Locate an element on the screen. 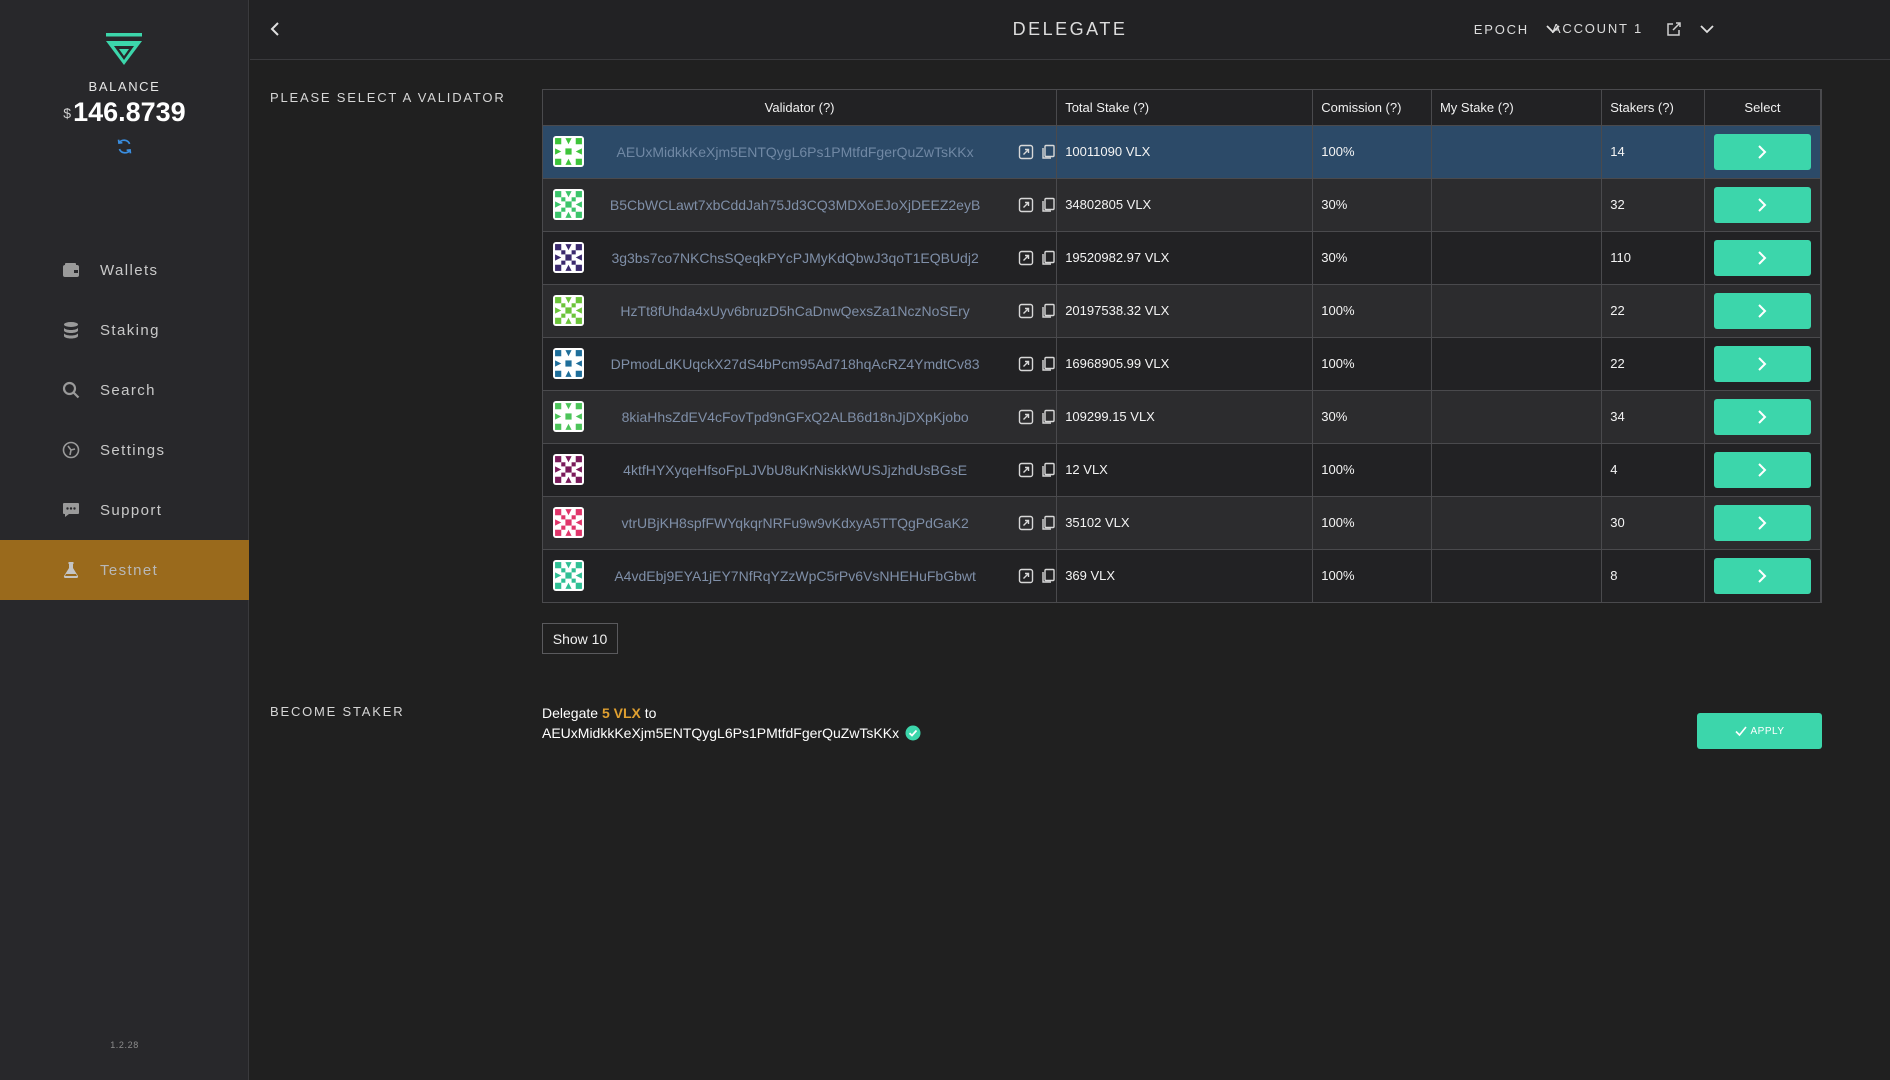  total-stake-cell: 34802805 VLX is located at coordinates (1185, 204).